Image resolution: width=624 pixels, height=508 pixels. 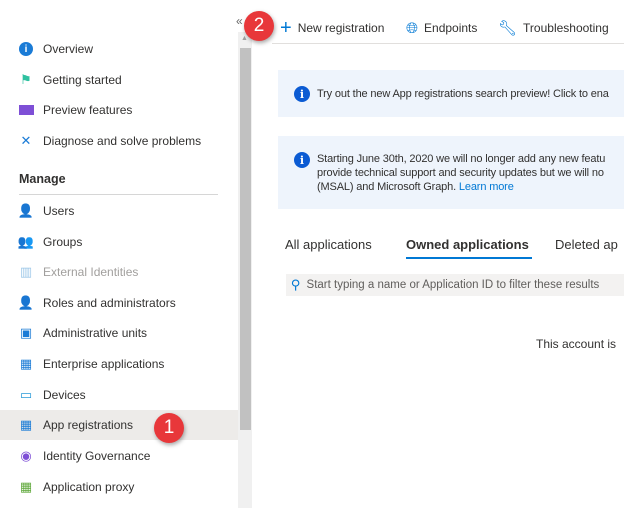 What do you see at coordinates (26, 363) in the screenshot?
I see `enterprise-apps-icon: ▦` at bounding box center [26, 363].